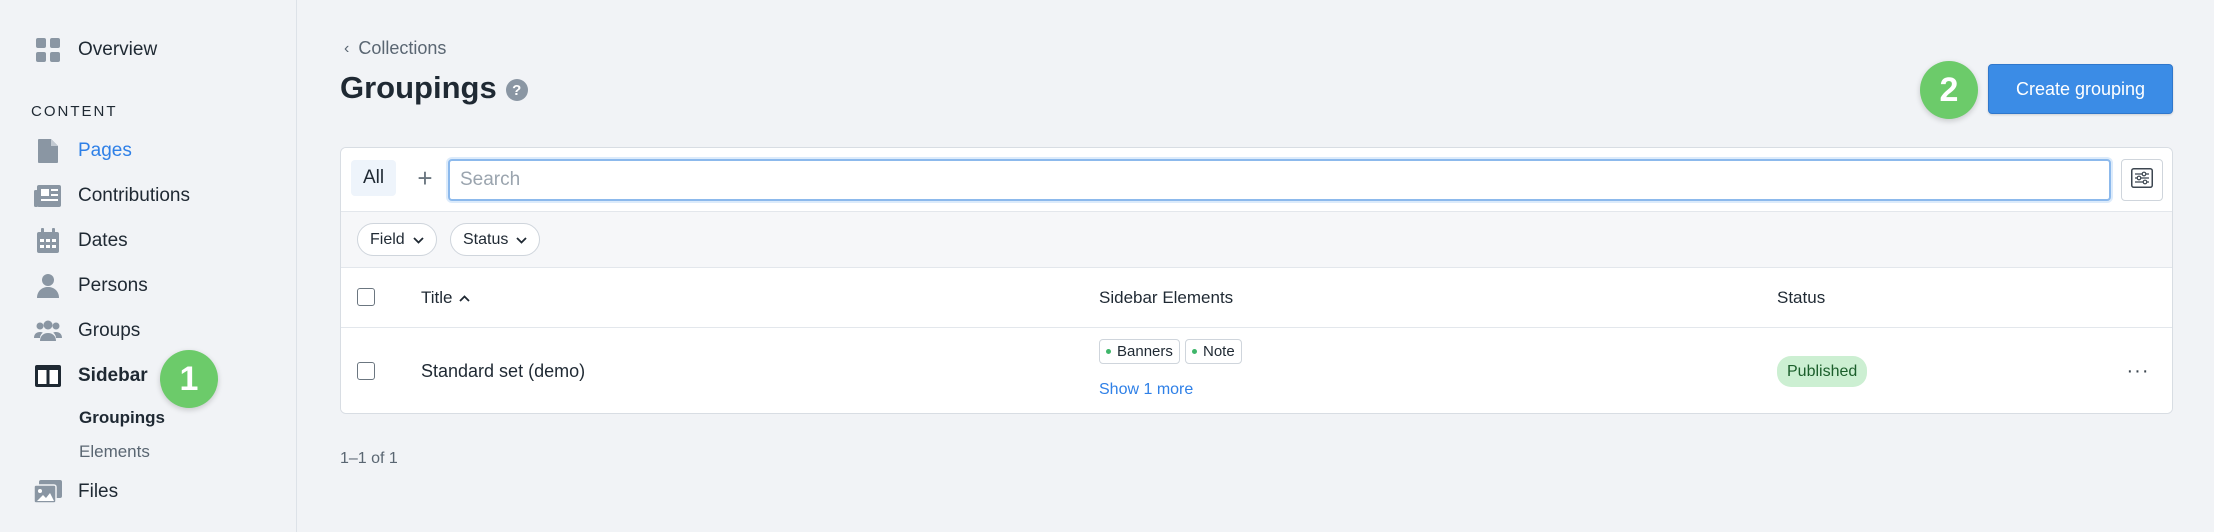 The height and width of the screenshot is (532, 2214). Describe the element at coordinates (1145, 351) in the screenshot. I see `tag-label: Banners` at that location.